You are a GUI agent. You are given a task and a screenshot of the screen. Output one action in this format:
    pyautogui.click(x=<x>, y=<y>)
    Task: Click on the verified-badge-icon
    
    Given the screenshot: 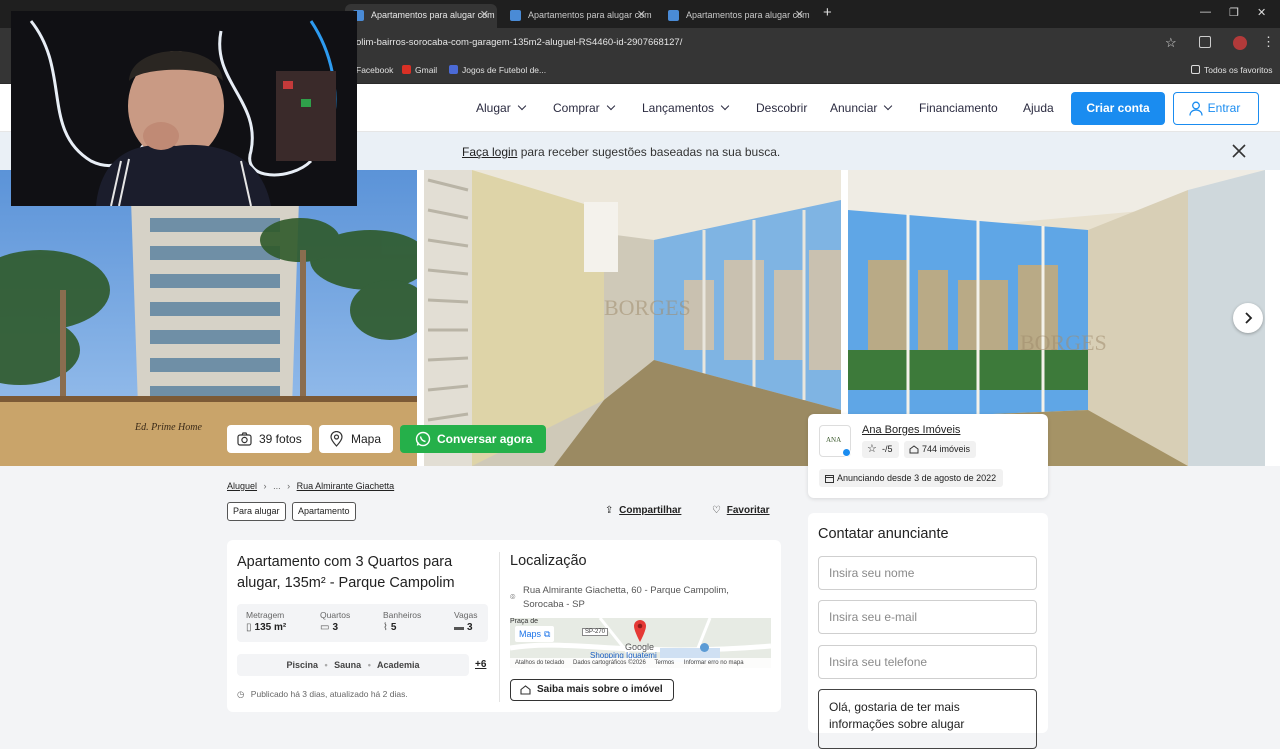 What is the action you would take?
    pyautogui.click(x=846, y=452)
    